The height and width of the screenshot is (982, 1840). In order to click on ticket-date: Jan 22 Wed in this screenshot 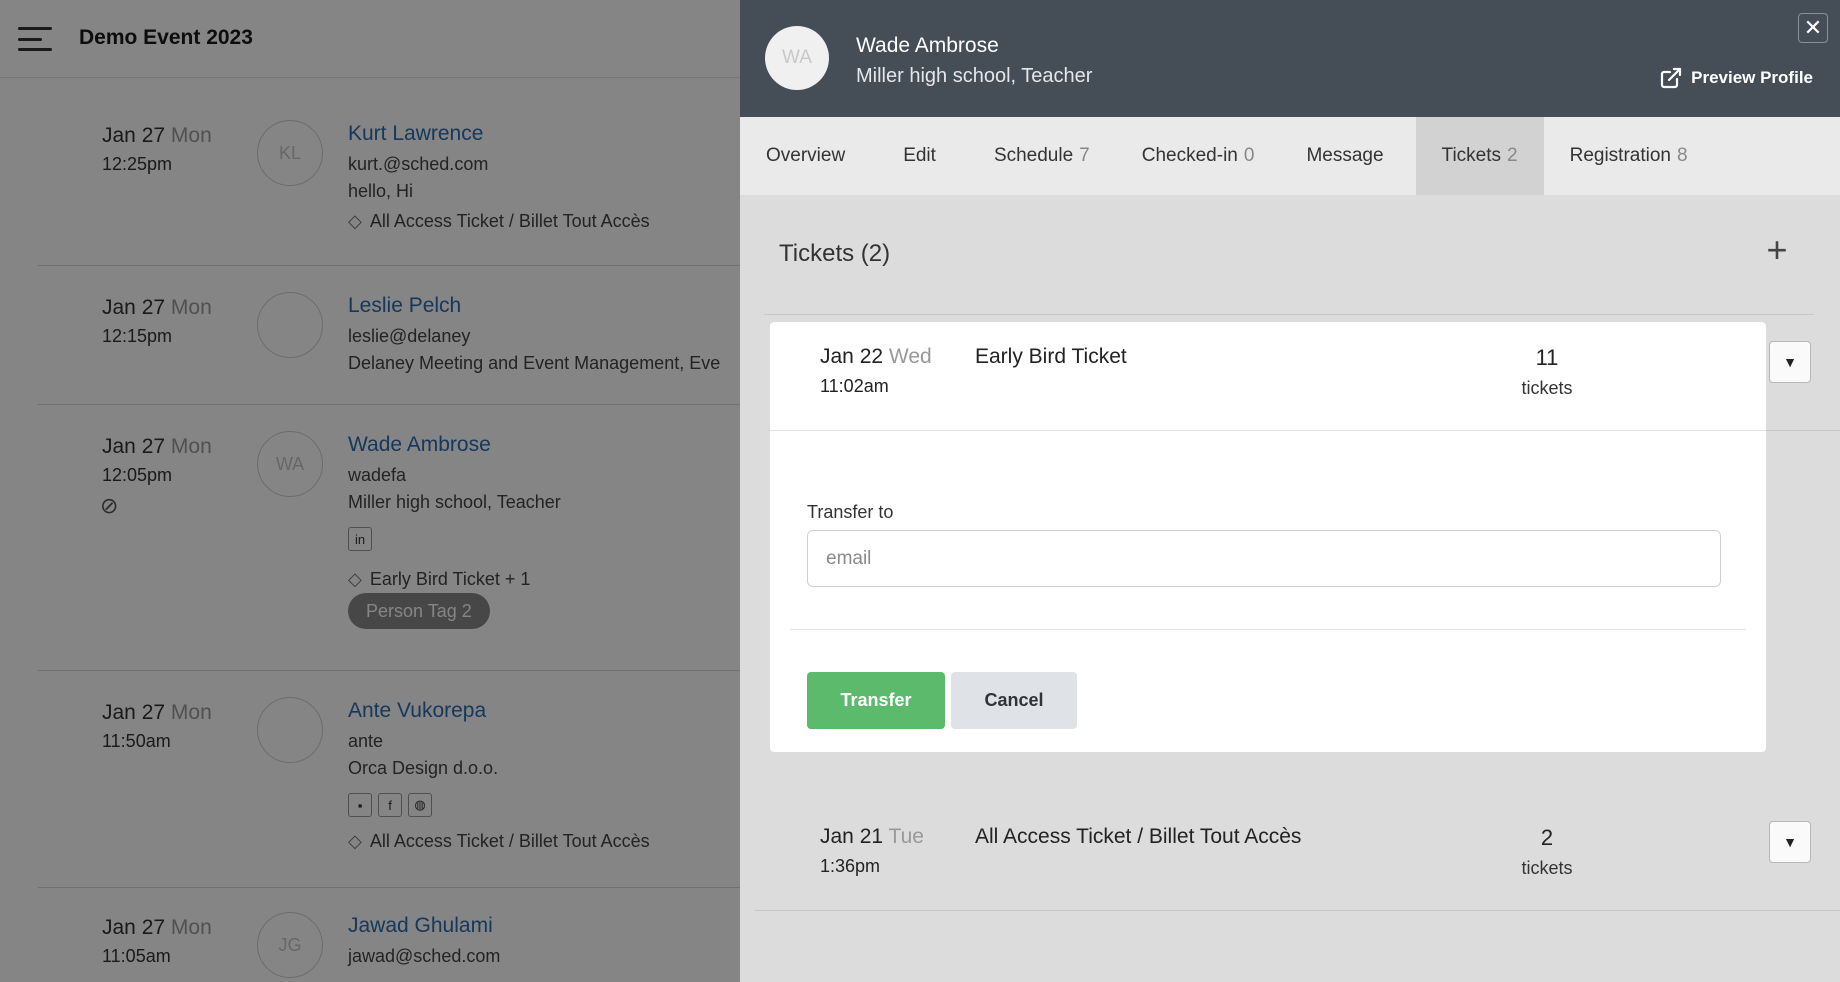, I will do `click(876, 356)`.